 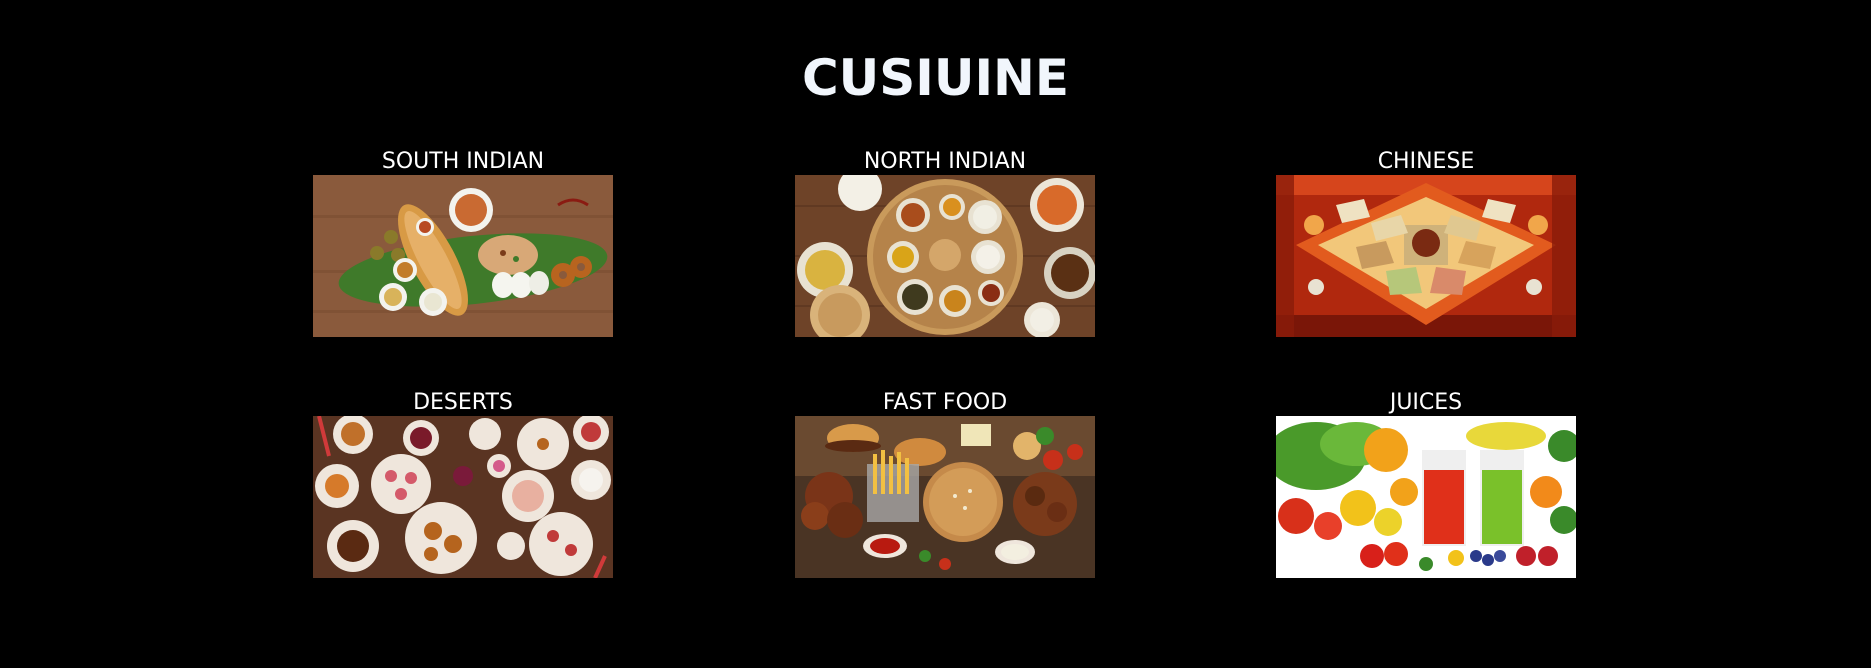 I want to click on cuisine-label: FAST FOOD, so click(x=945, y=402).